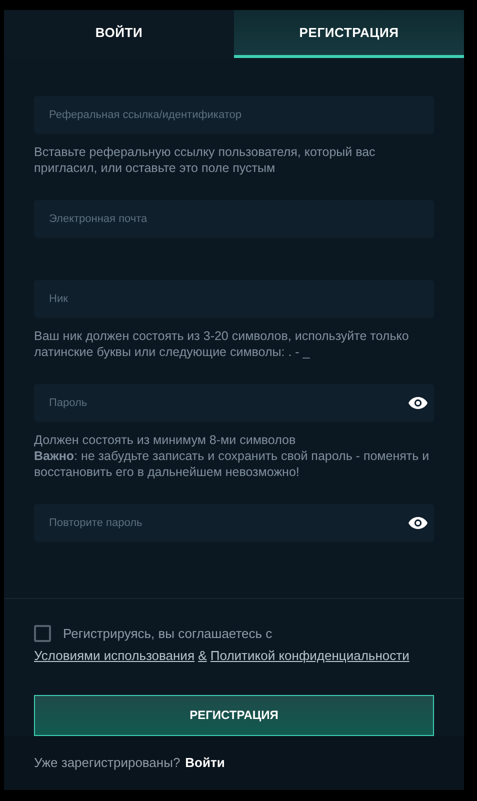 The height and width of the screenshot is (801, 477). What do you see at coordinates (349, 34) in the screenshot?
I see `tab: РЕГИСТРАЦИЯ` at bounding box center [349, 34].